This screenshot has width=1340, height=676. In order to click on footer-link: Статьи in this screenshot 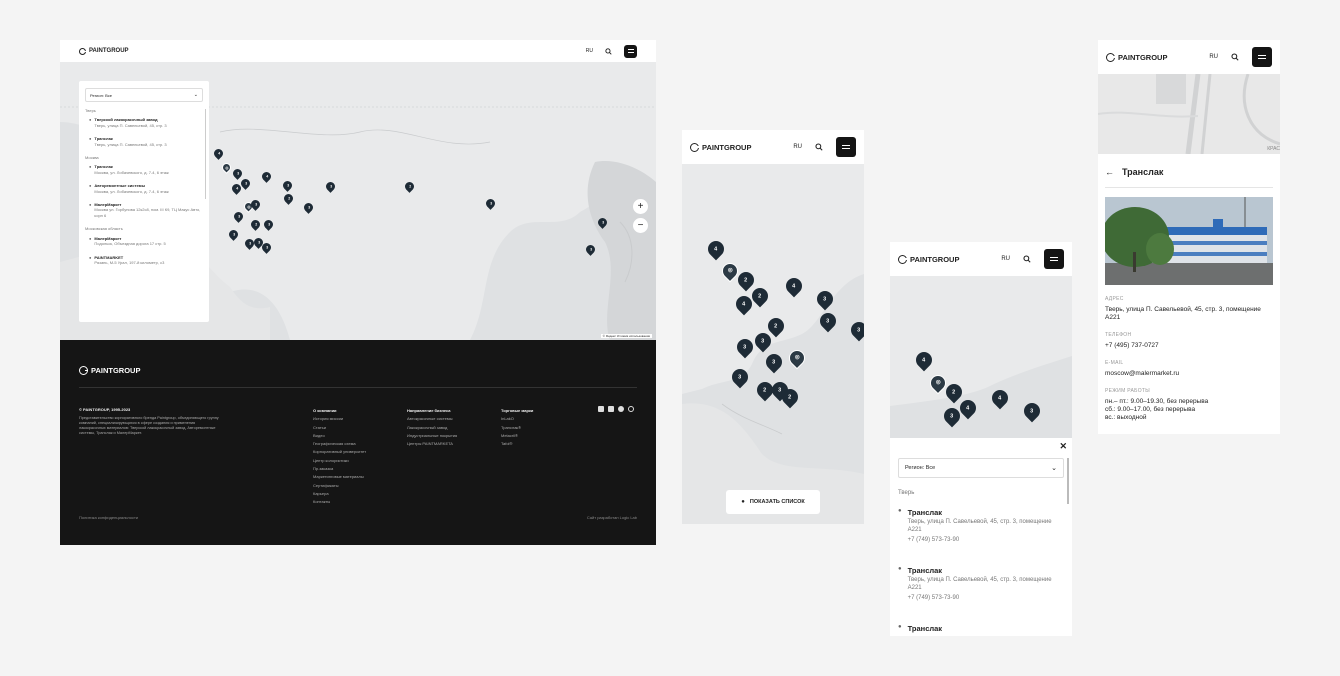, I will do `click(339, 428)`.